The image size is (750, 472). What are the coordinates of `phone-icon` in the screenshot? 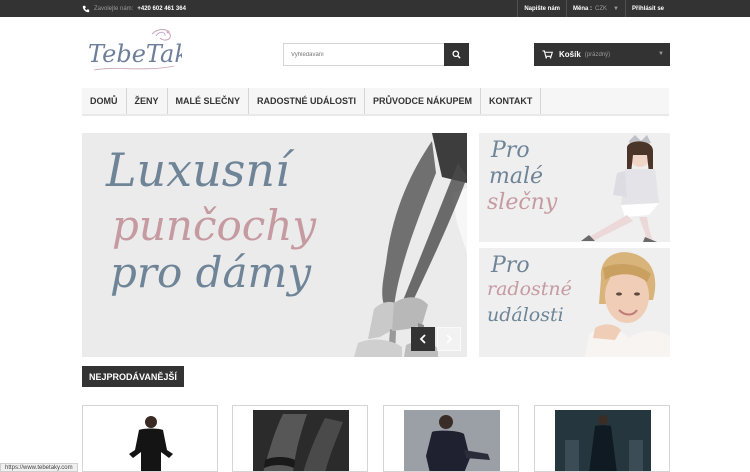 It's located at (86, 8).